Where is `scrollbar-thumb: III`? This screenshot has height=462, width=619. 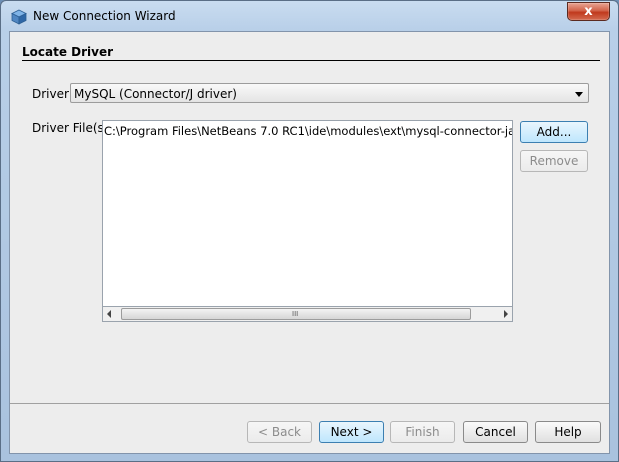
scrollbar-thumb: III is located at coordinates (296, 314).